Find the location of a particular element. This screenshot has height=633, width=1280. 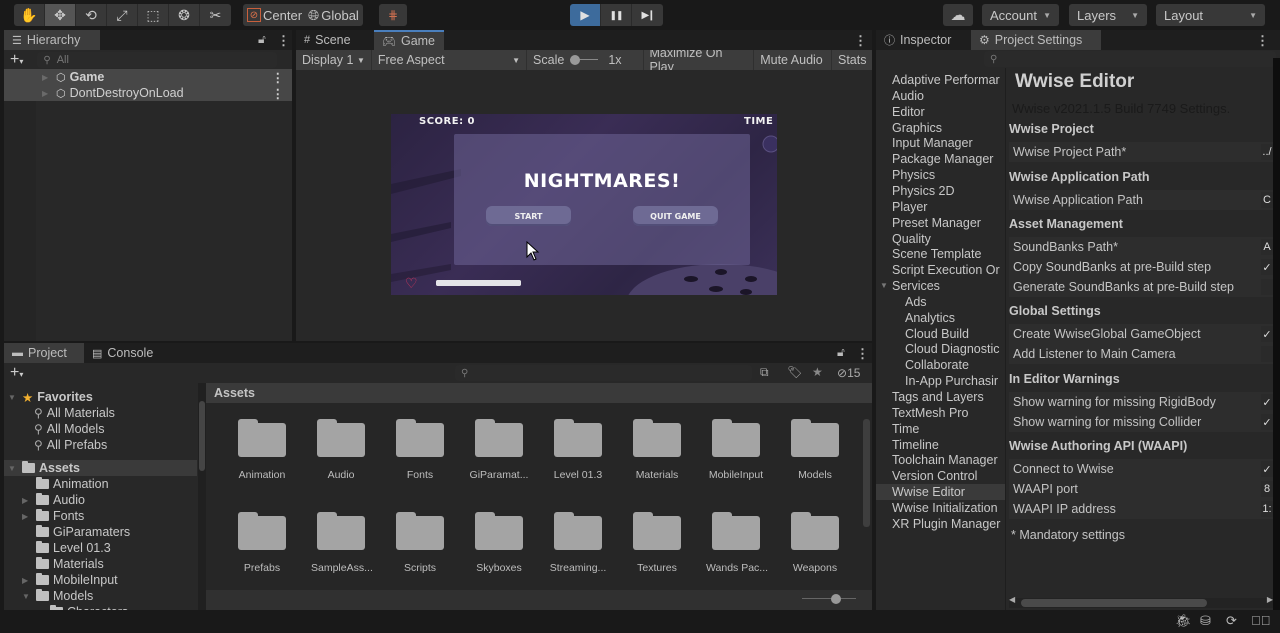

settings-category: XR Plugin Manager is located at coordinates (948, 524).